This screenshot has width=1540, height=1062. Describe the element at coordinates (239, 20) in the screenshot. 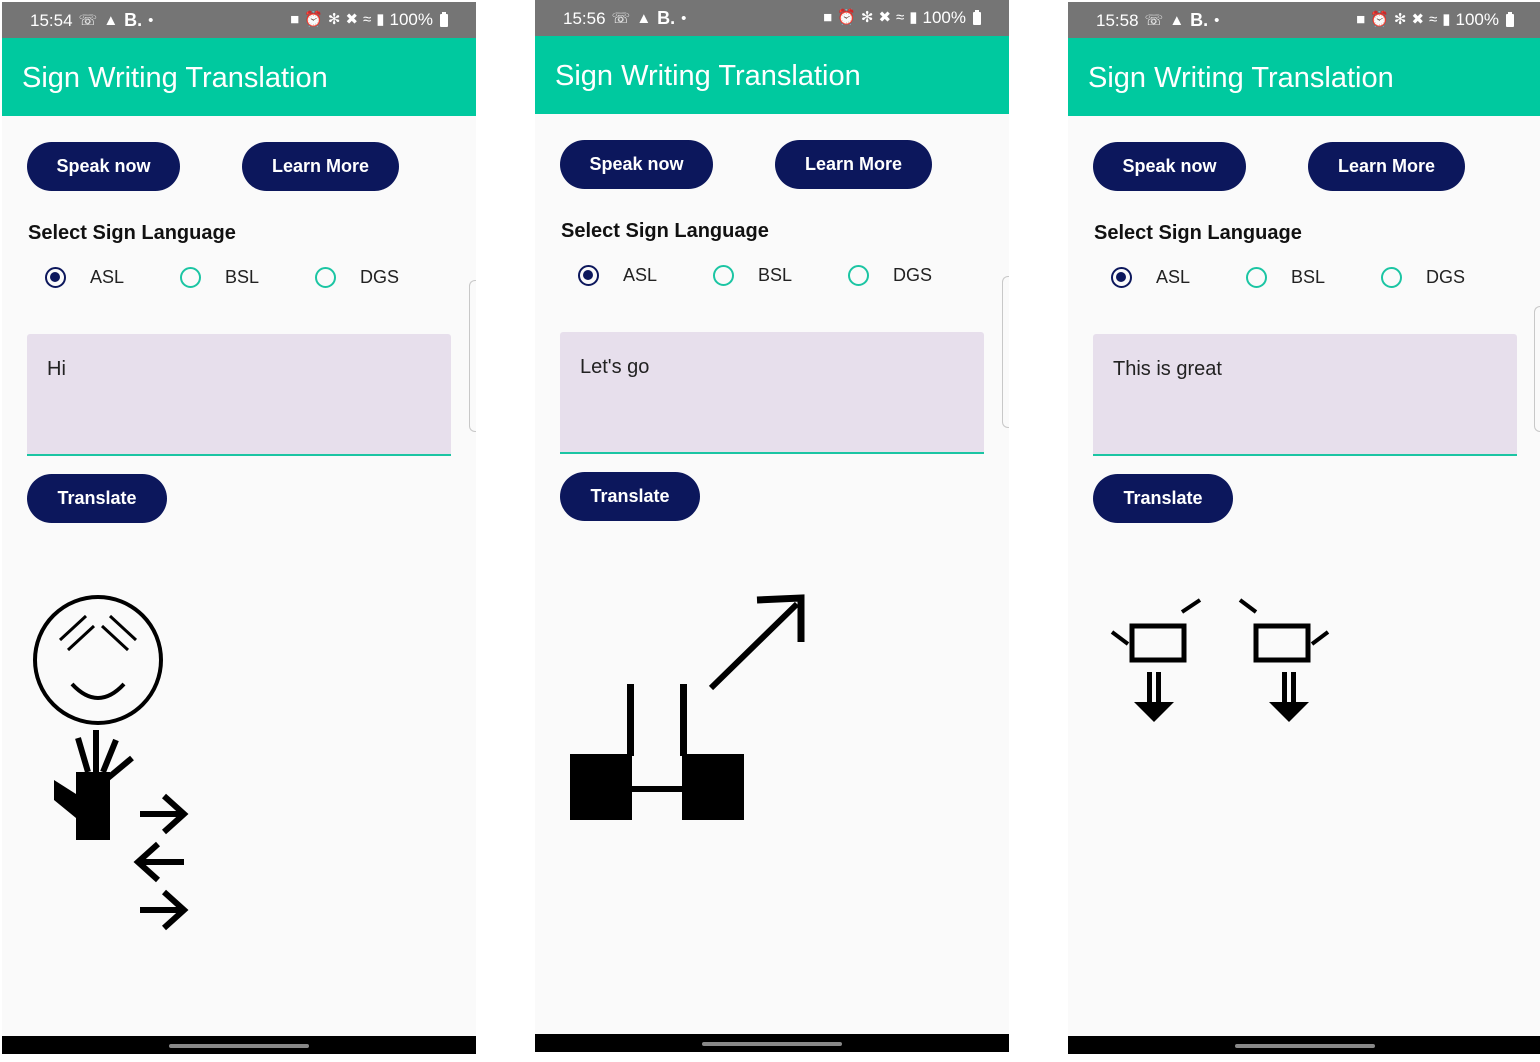

I see `status-bar: 15:54 ☏ ▲ B. • ■ ⏰ ✻ ✖ ≈ ▮ 100%` at that location.